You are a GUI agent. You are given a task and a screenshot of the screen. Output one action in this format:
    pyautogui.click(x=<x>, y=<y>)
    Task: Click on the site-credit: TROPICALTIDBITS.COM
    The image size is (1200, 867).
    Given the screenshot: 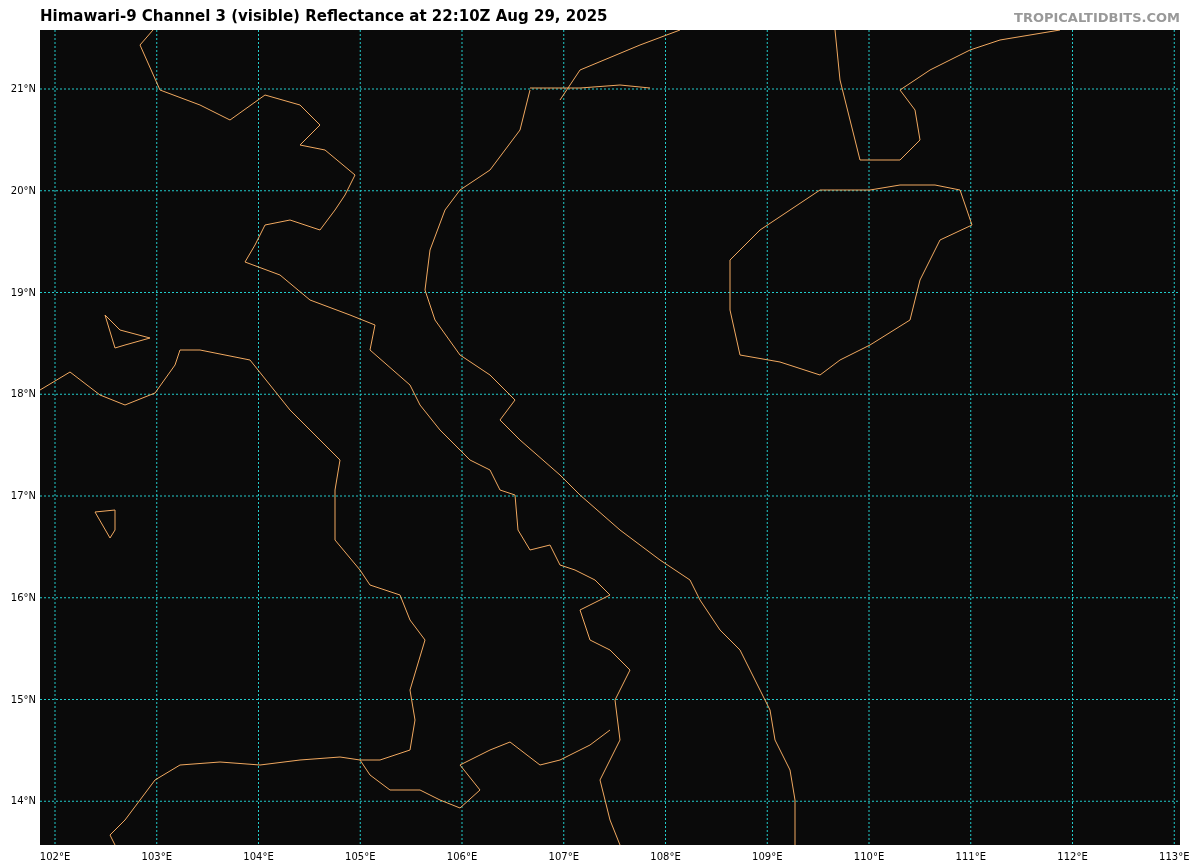 What is the action you would take?
    pyautogui.click(x=1097, y=17)
    